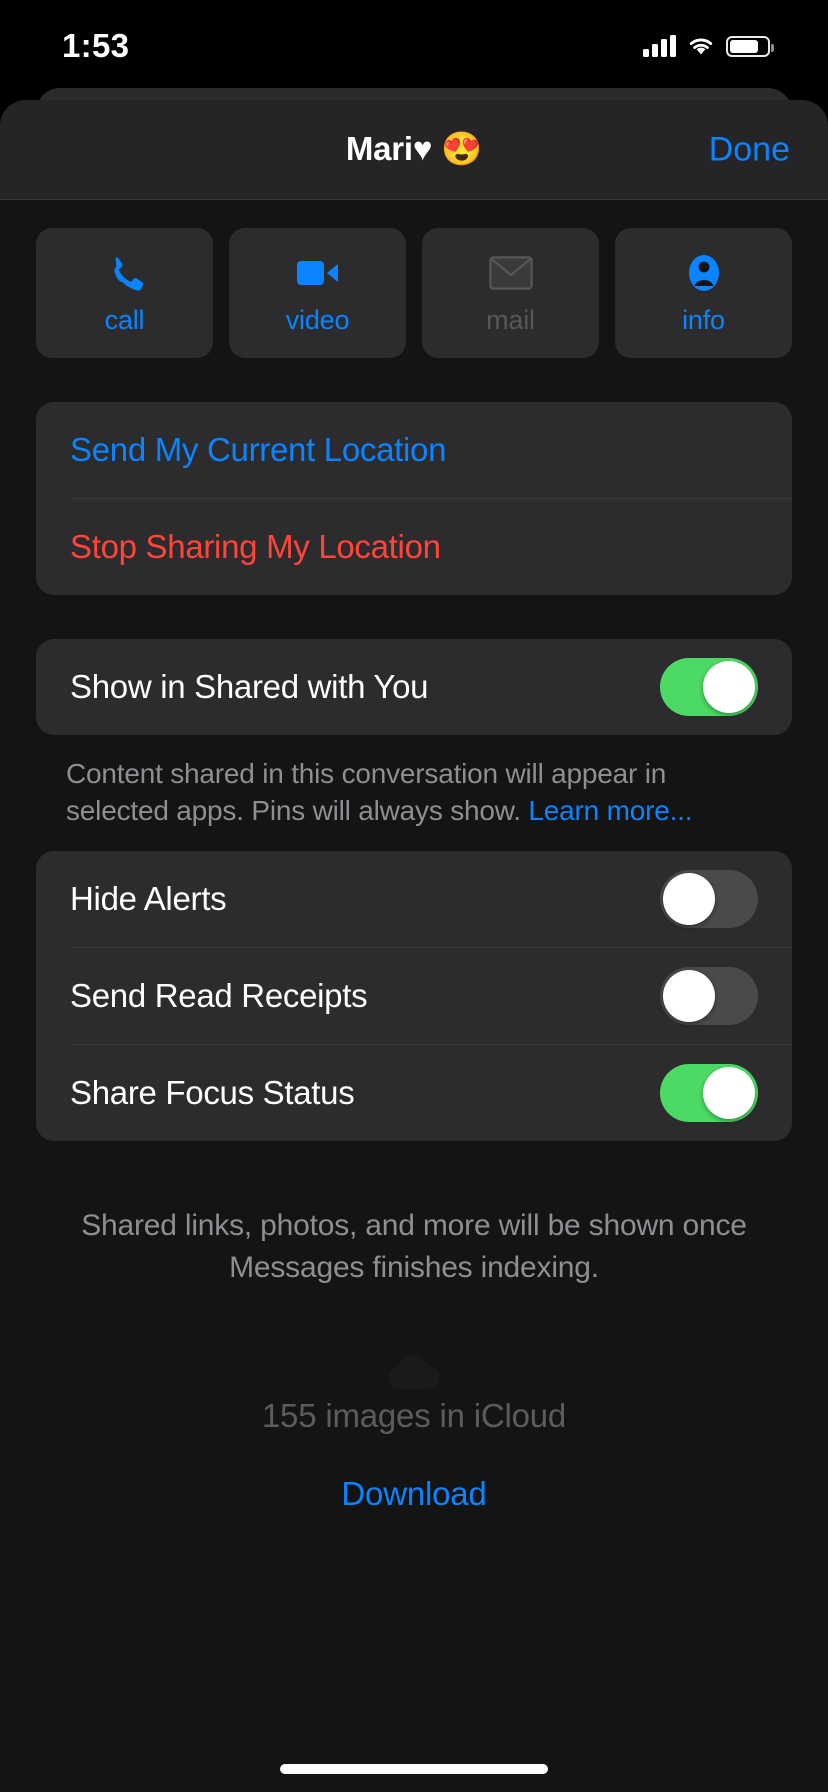 The image size is (828, 1792). What do you see at coordinates (703, 319) in the screenshot?
I see `info-button-label: info` at bounding box center [703, 319].